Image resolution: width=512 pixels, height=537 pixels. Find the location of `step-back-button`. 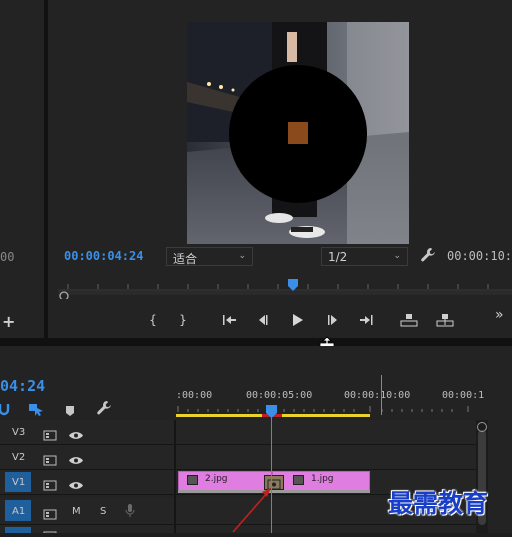

step-back-button is located at coordinates (263, 320).